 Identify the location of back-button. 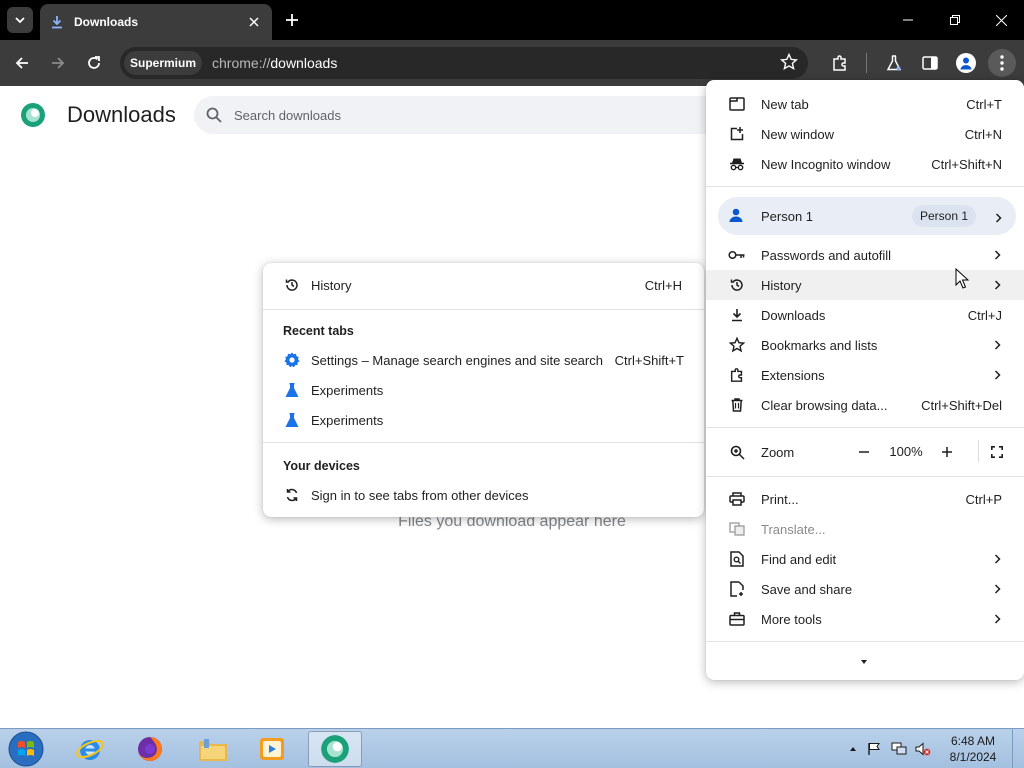
(22, 63).